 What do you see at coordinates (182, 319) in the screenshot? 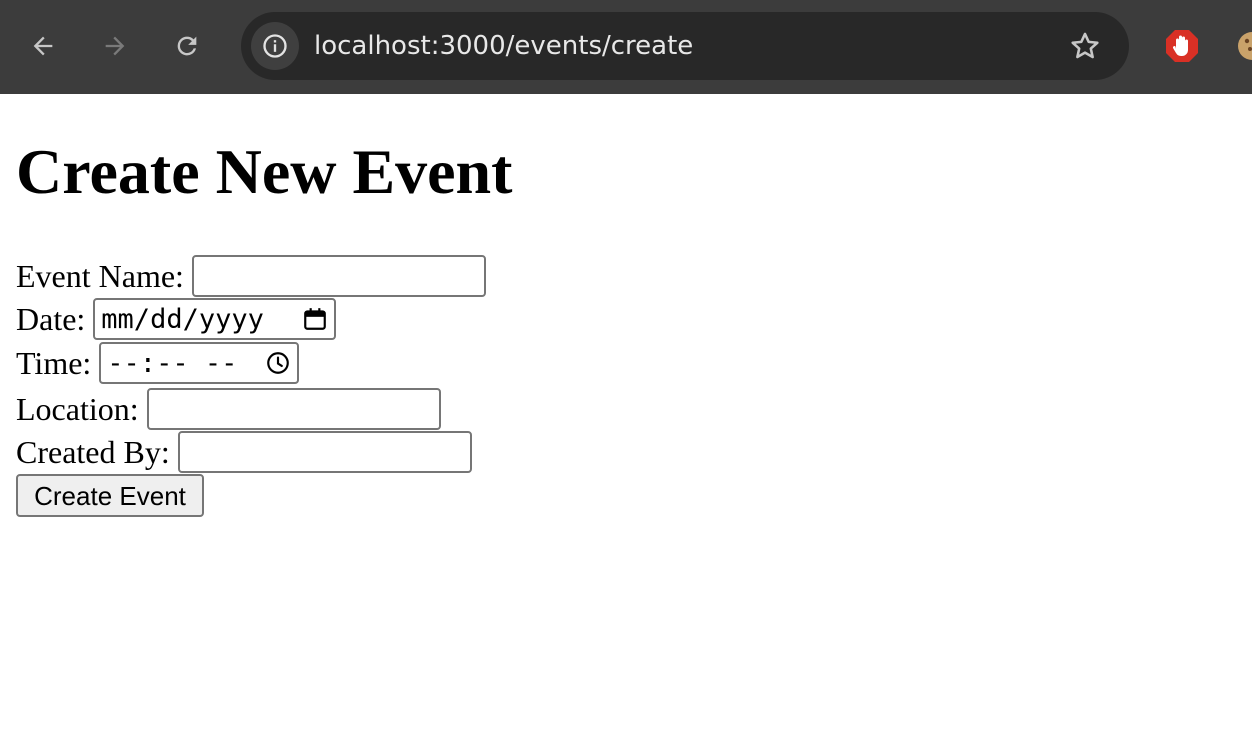
I see `date-placeholder: mm/dd/yyyy` at bounding box center [182, 319].